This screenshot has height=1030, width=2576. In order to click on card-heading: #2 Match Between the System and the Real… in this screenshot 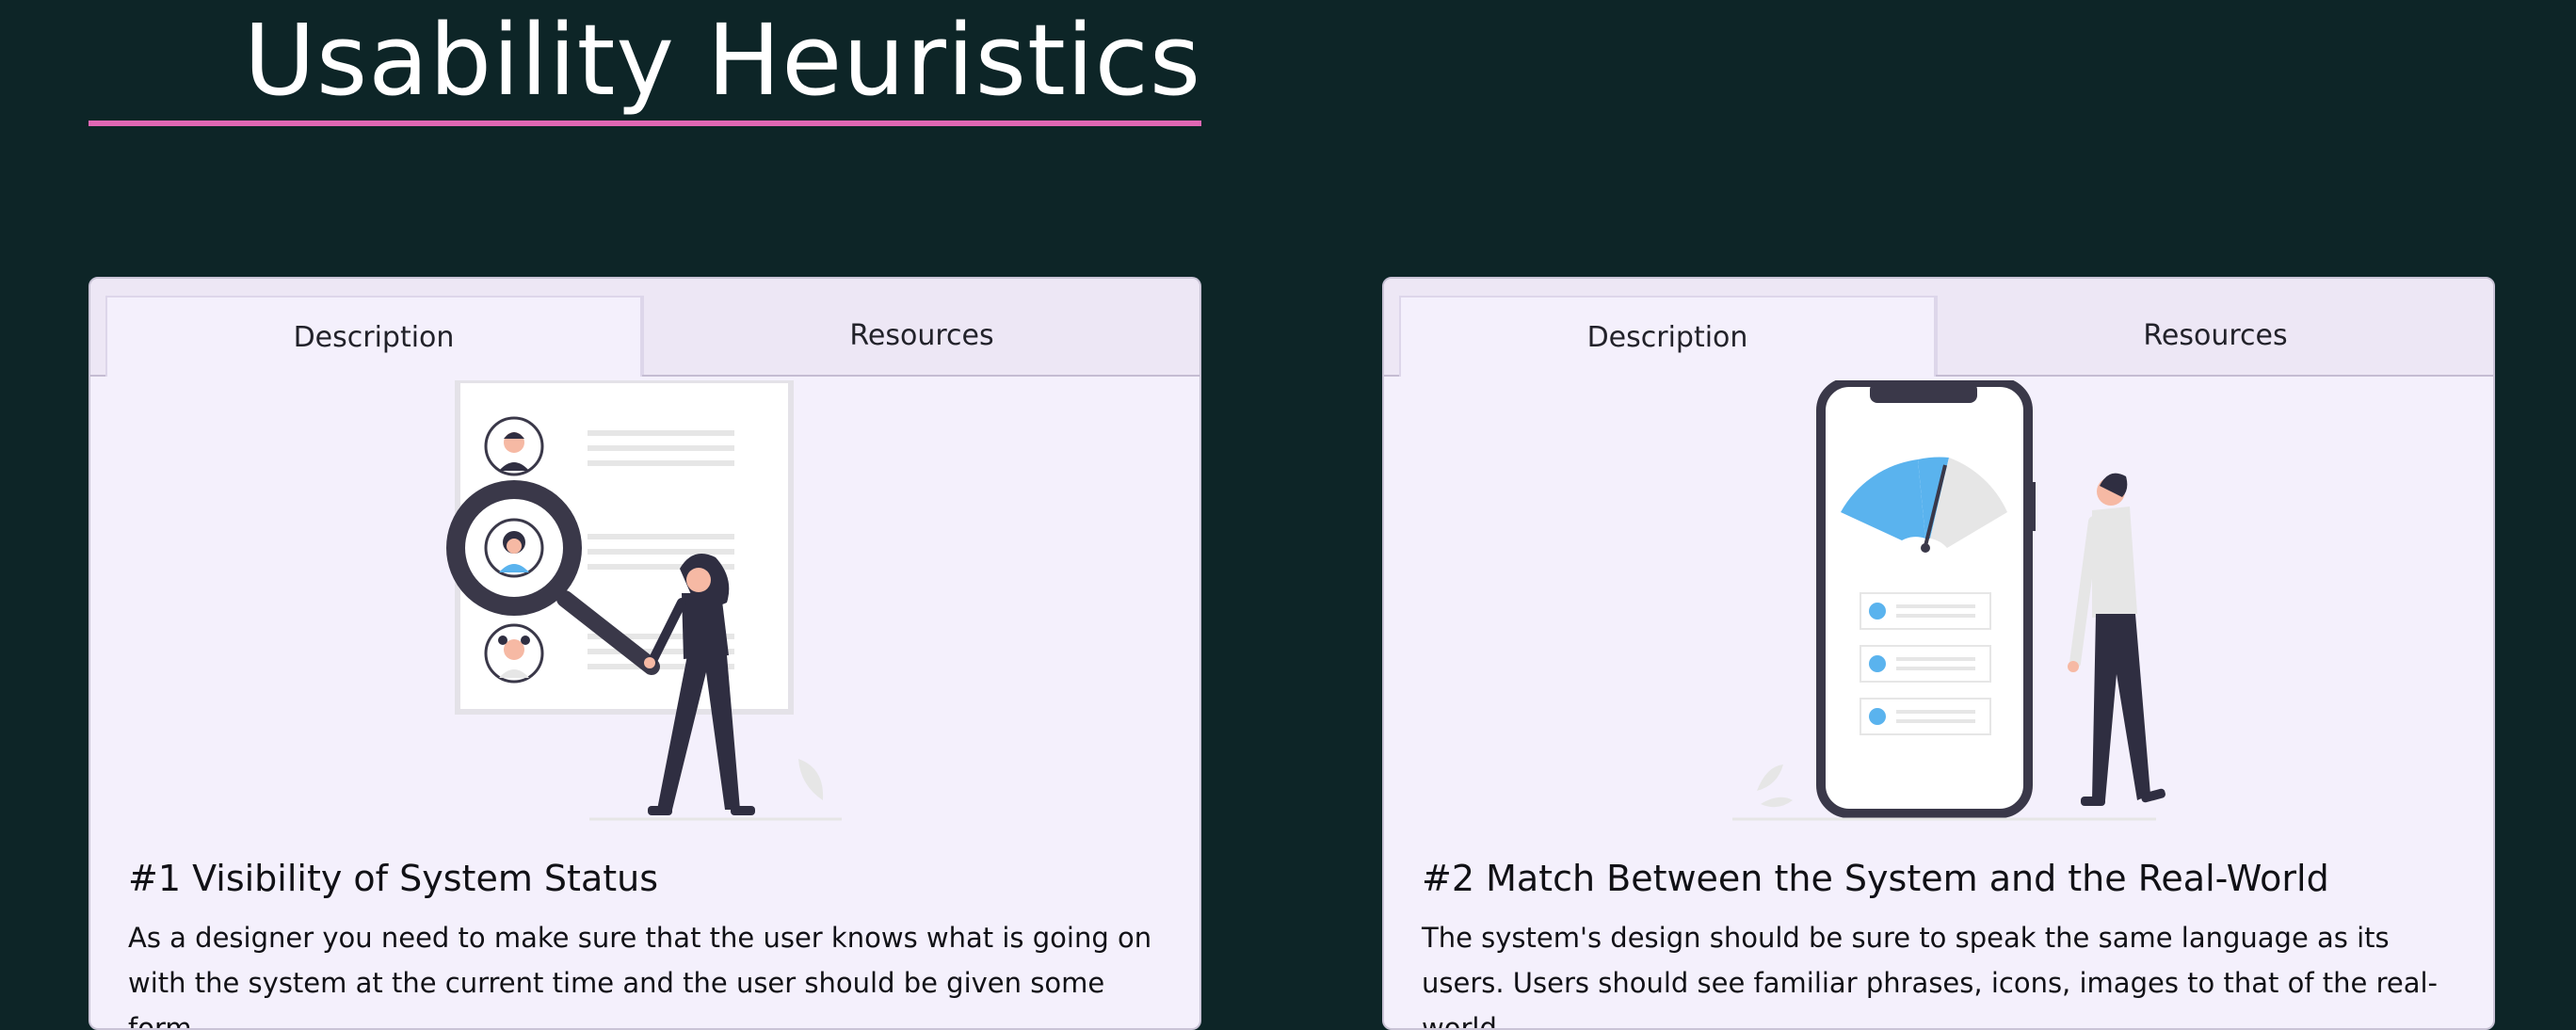, I will do `click(1875, 878)`.